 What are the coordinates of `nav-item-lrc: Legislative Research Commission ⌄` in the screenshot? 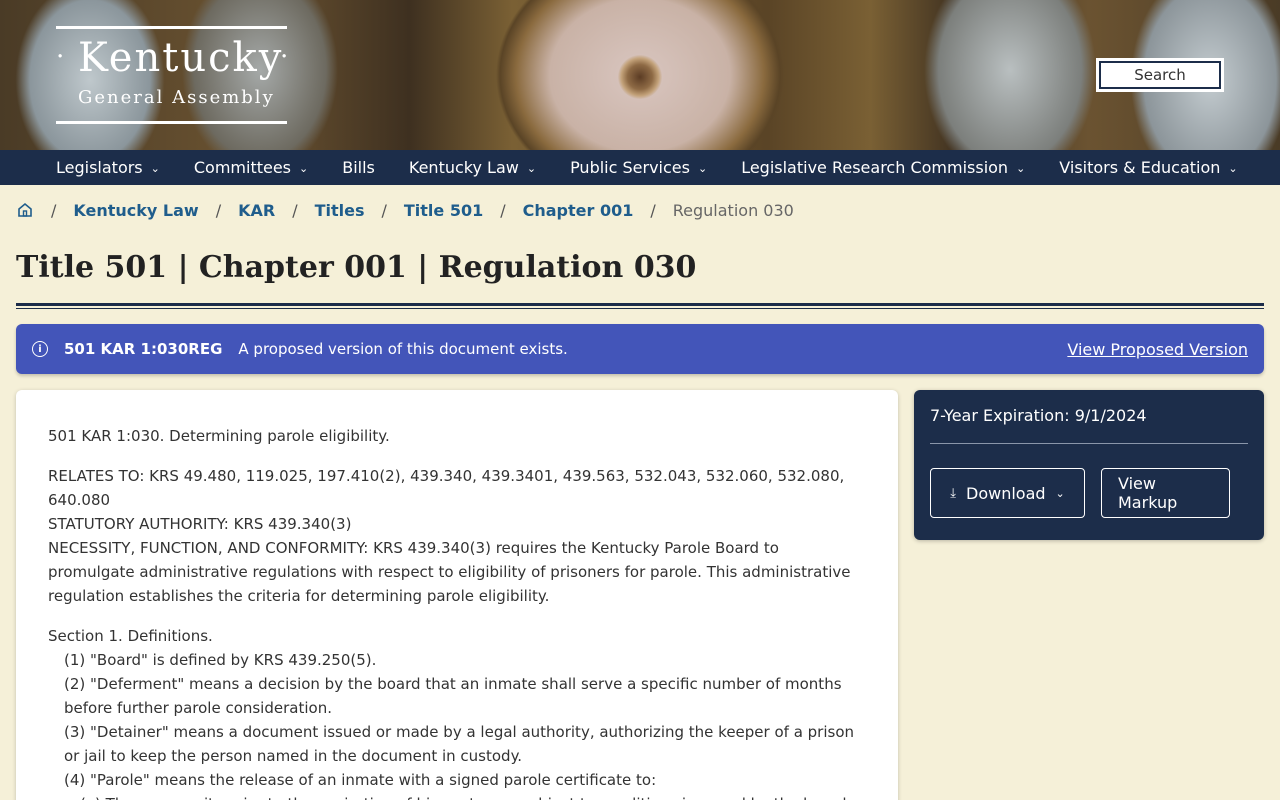 It's located at (883, 167).